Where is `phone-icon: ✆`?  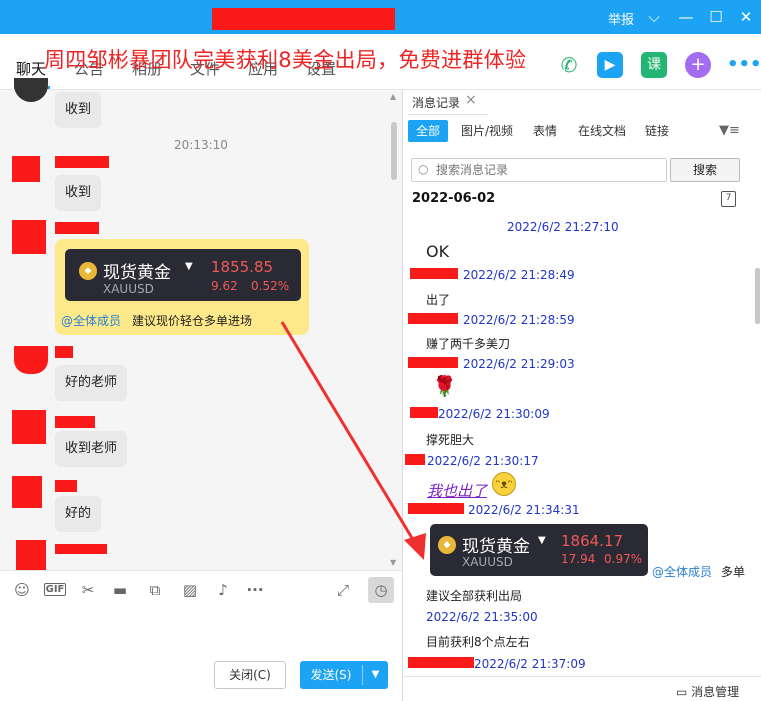 phone-icon: ✆ is located at coordinates (569, 65).